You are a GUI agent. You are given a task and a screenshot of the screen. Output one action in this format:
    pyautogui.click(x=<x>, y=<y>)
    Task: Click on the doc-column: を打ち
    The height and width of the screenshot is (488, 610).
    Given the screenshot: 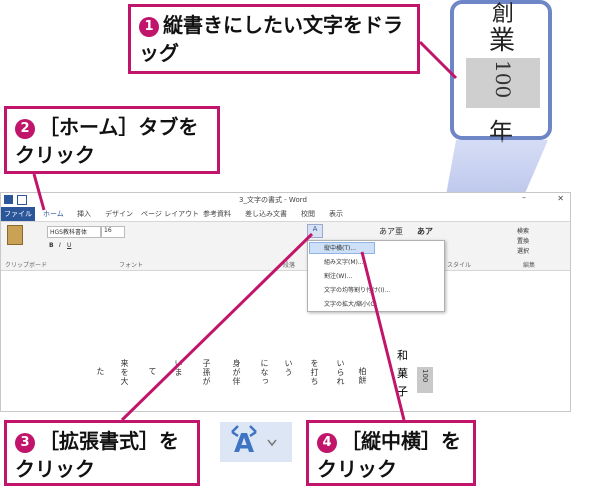 What is the action you would take?
    pyautogui.click(x=314, y=372)
    